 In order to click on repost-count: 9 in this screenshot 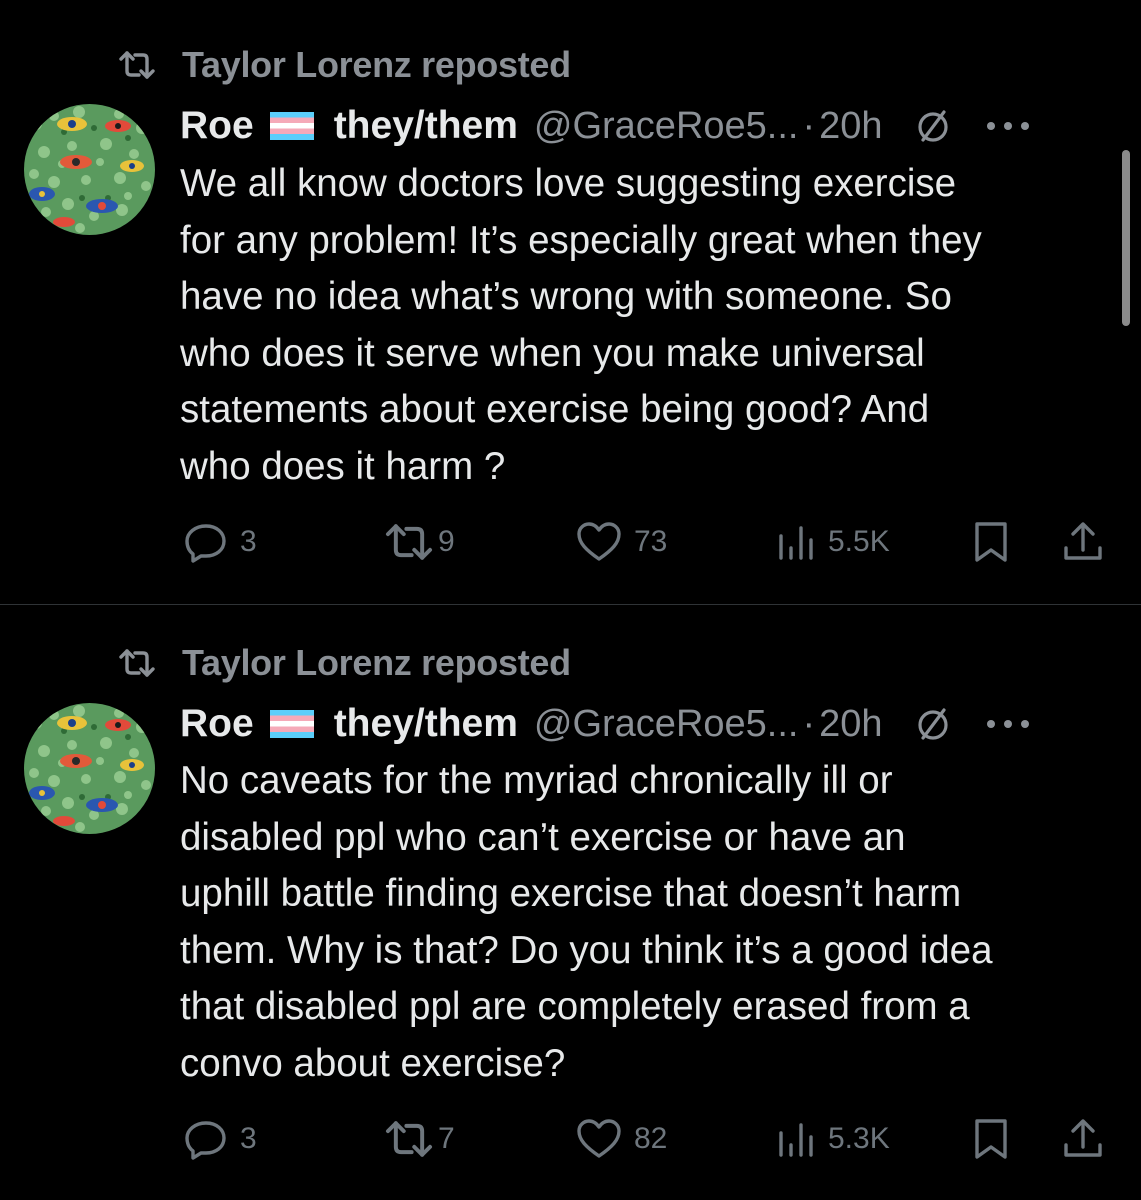, I will do `click(446, 541)`.